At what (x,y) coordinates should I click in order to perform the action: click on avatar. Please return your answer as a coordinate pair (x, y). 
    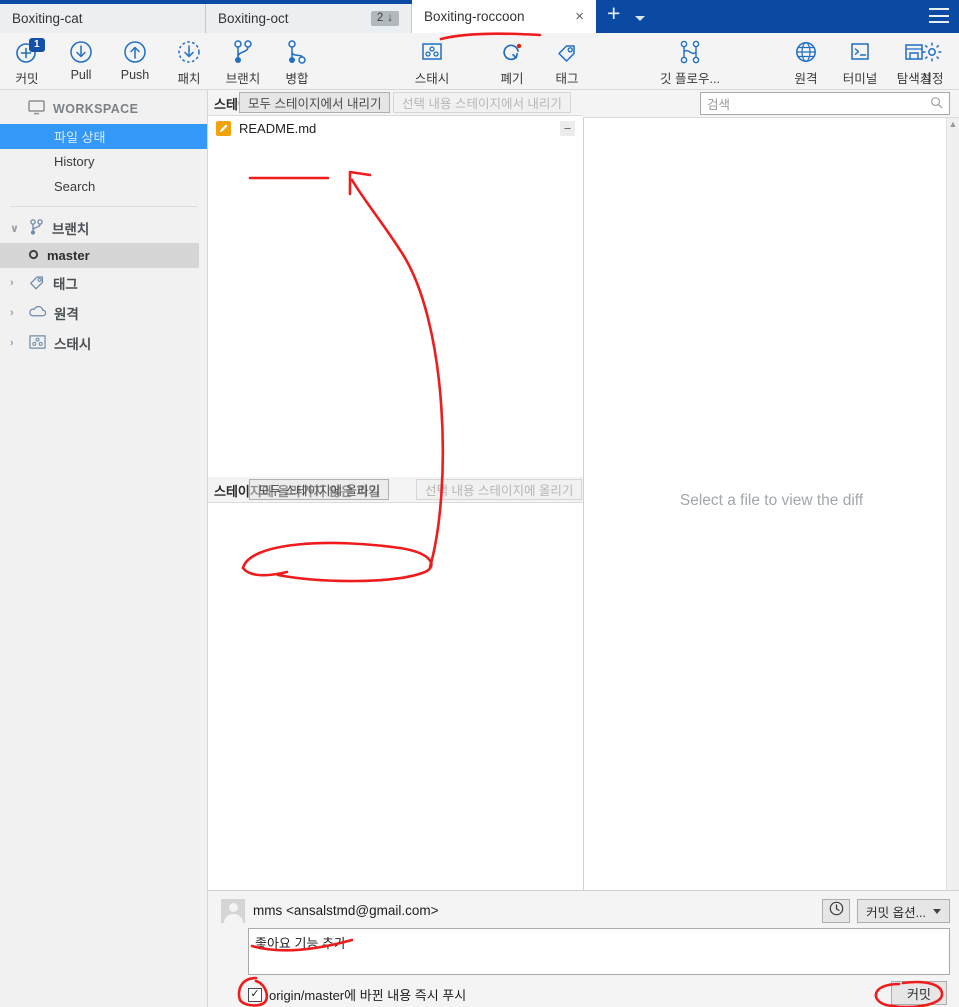
    Looking at the image, I should click on (233, 911).